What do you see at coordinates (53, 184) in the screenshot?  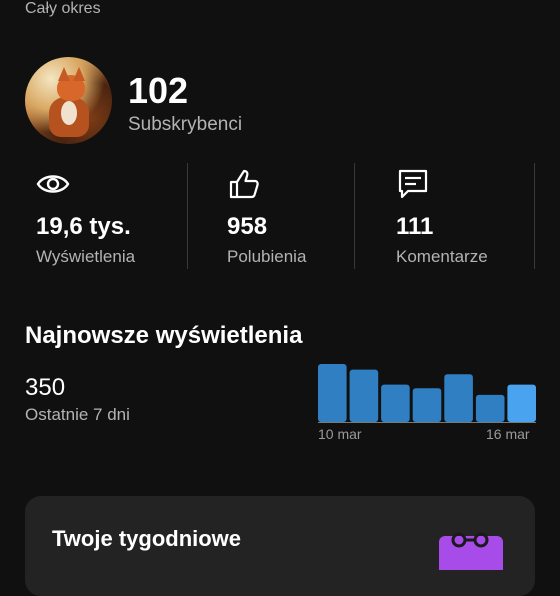 I see `eye-icon` at bounding box center [53, 184].